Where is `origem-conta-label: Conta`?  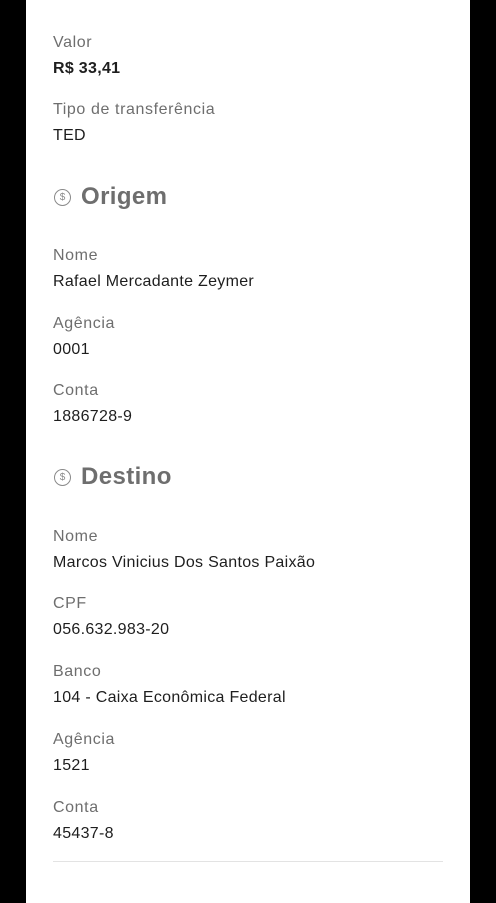
origem-conta-label: Conta is located at coordinates (76, 390).